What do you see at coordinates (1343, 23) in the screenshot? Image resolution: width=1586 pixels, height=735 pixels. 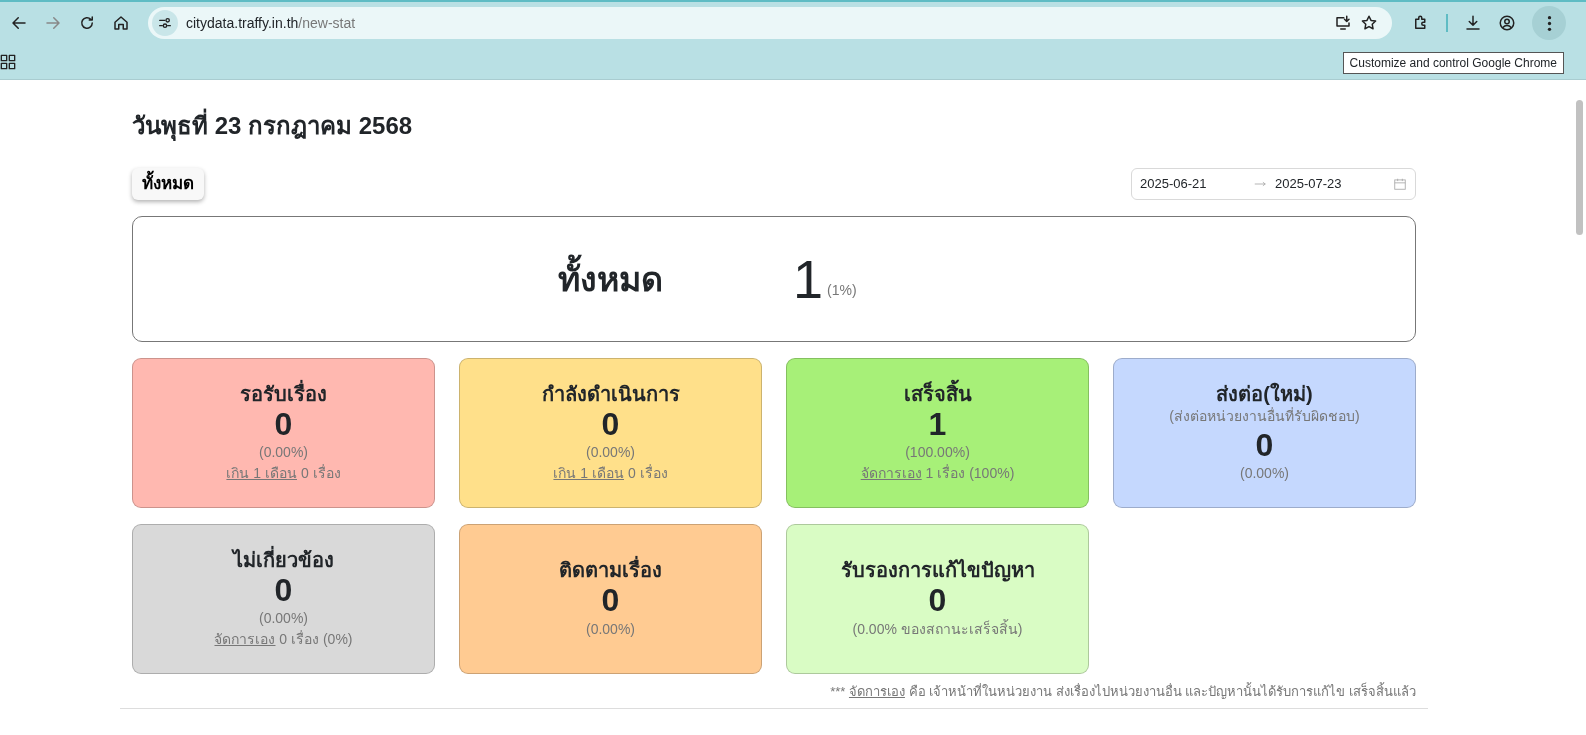 I see `install-icon` at bounding box center [1343, 23].